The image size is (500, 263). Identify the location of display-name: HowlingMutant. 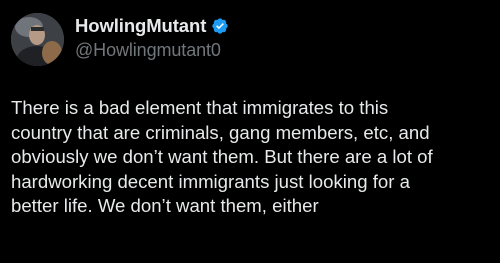
(140, 26).